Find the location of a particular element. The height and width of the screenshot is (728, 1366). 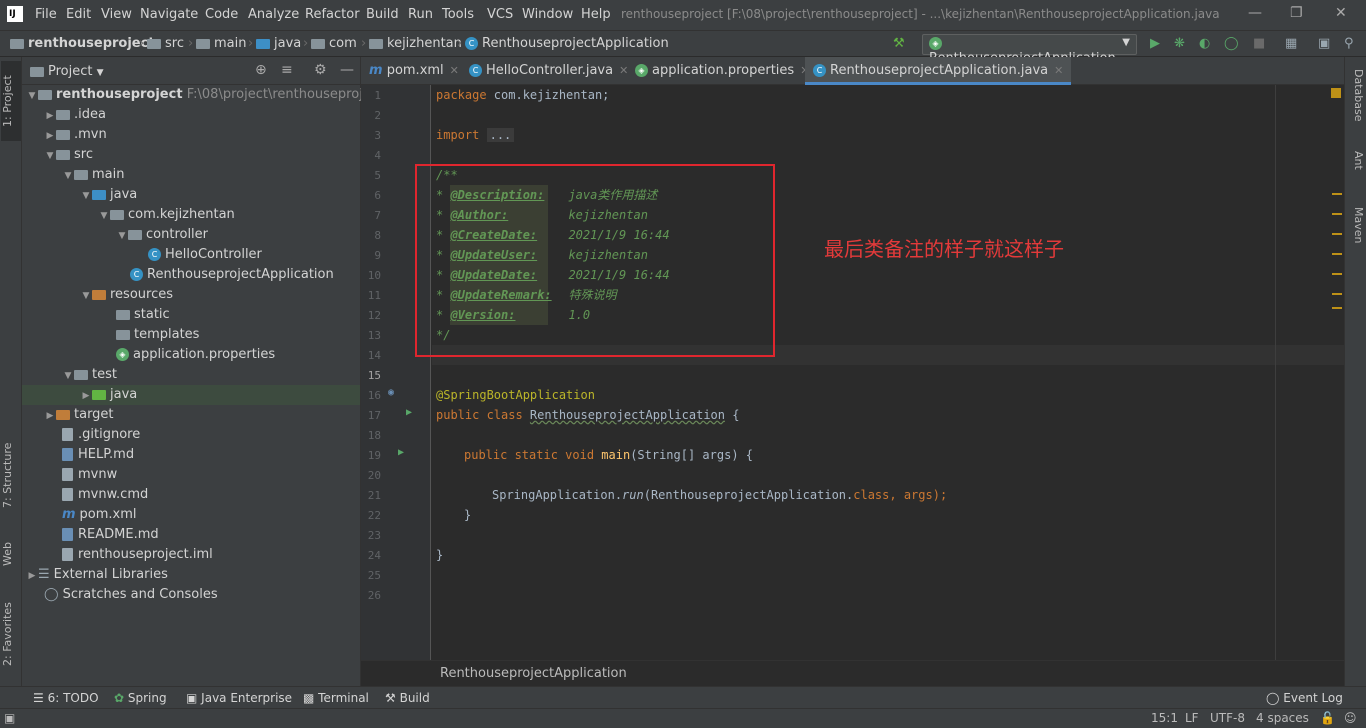

tab-hellocontroller: C HelloController.java ✕ is located at coordinates (548, 71).